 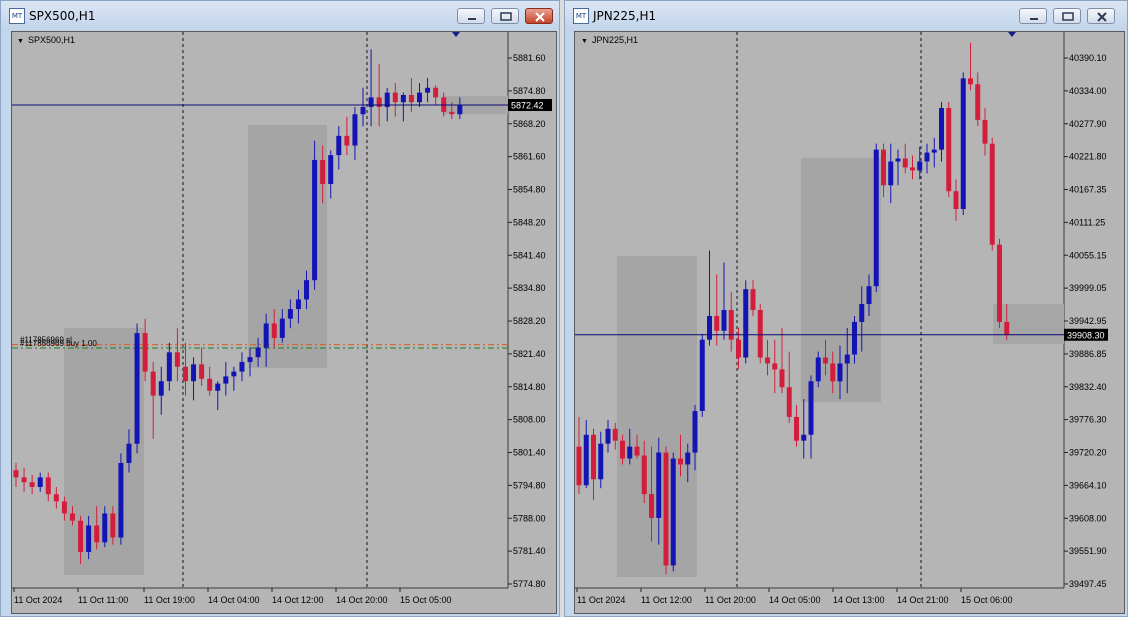 I want to click on dropdown-triangle-icon: ▼, so click(x=584, y=41).